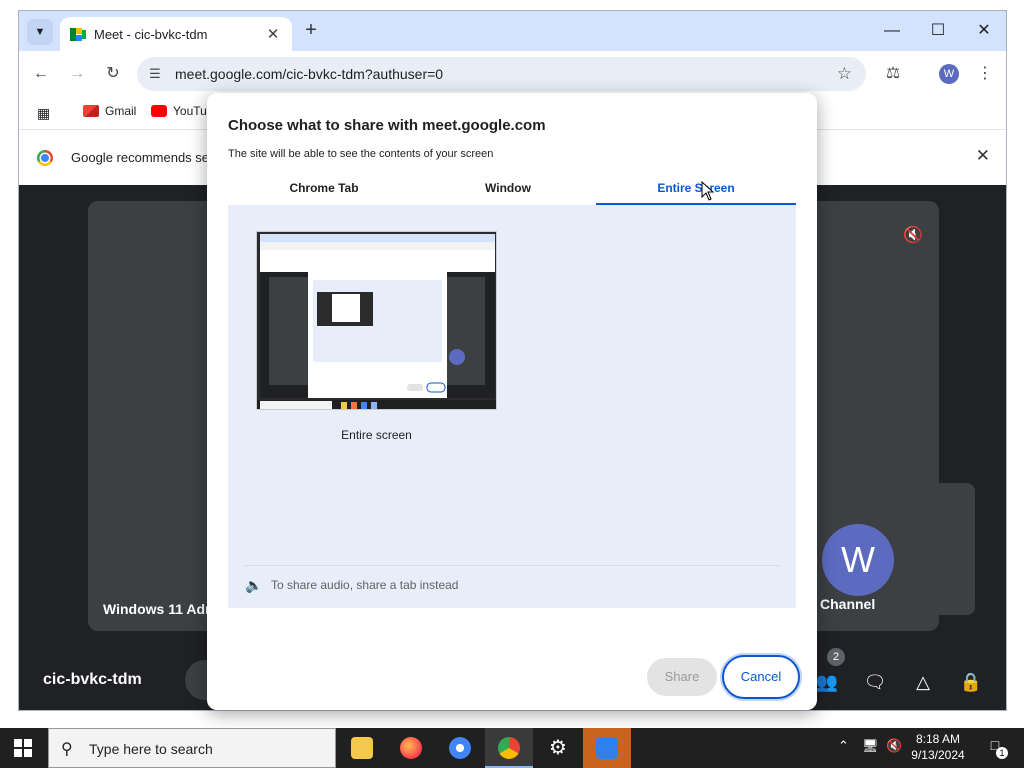 The width and height of the screenshot is (1024, 768). I want to click on maximize-button: ☐, so click(938, 31).